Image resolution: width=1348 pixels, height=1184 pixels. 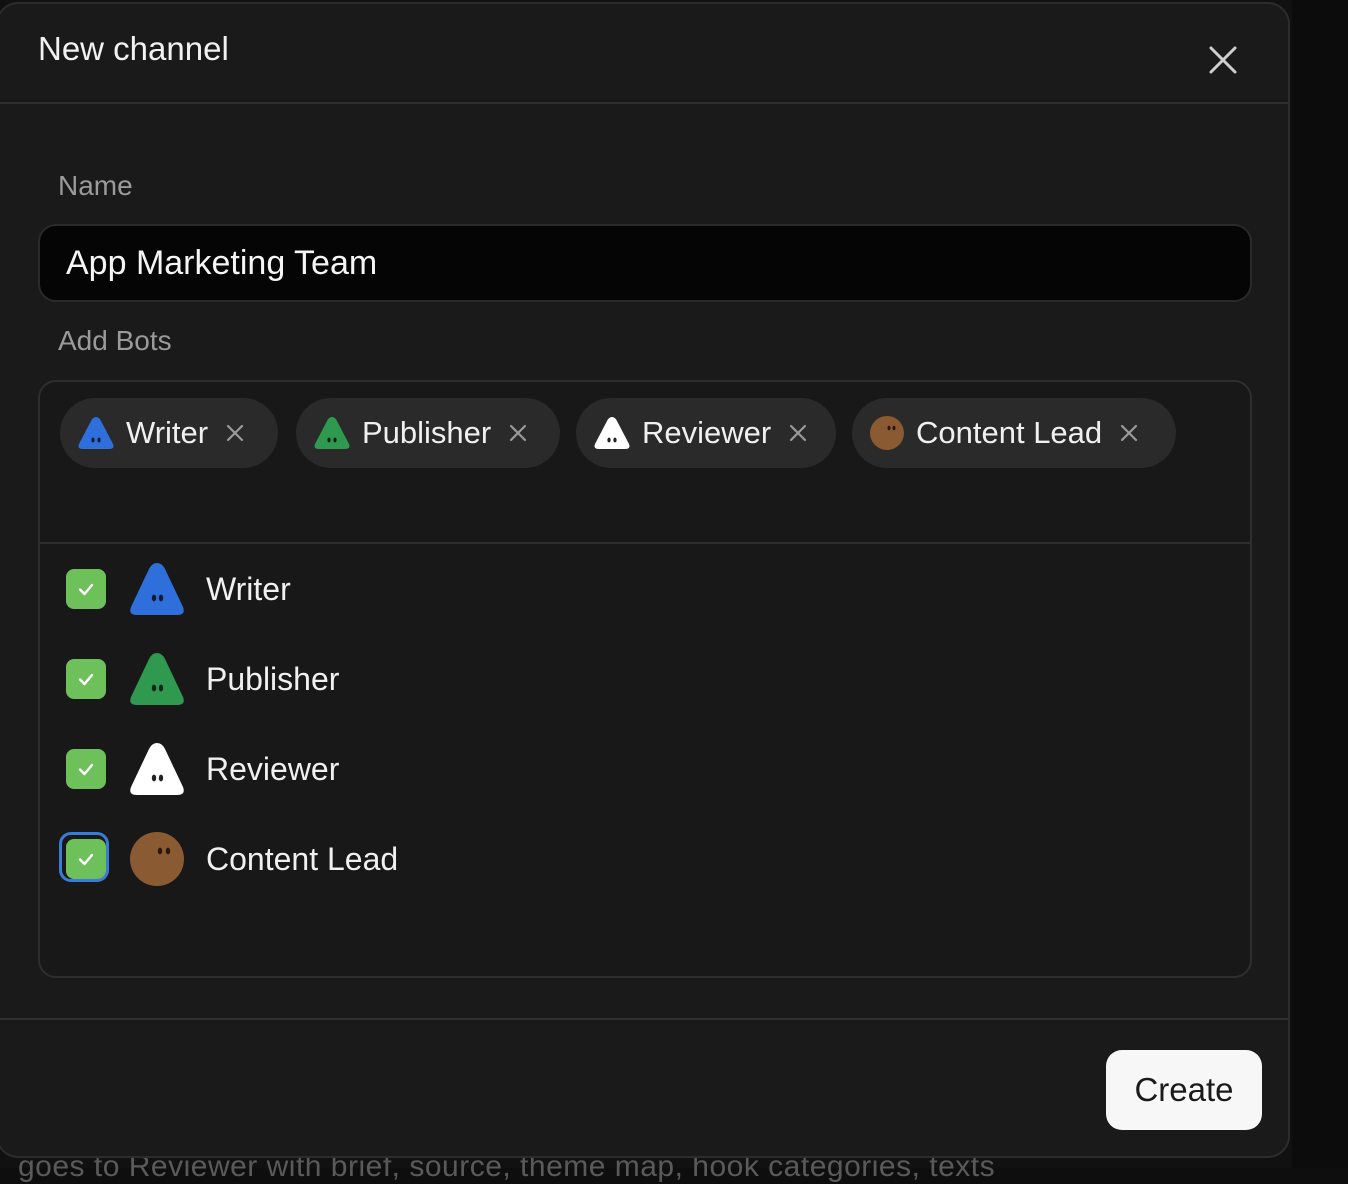 I want to click on chip-writer: Writer, so click(x=169, y=433).